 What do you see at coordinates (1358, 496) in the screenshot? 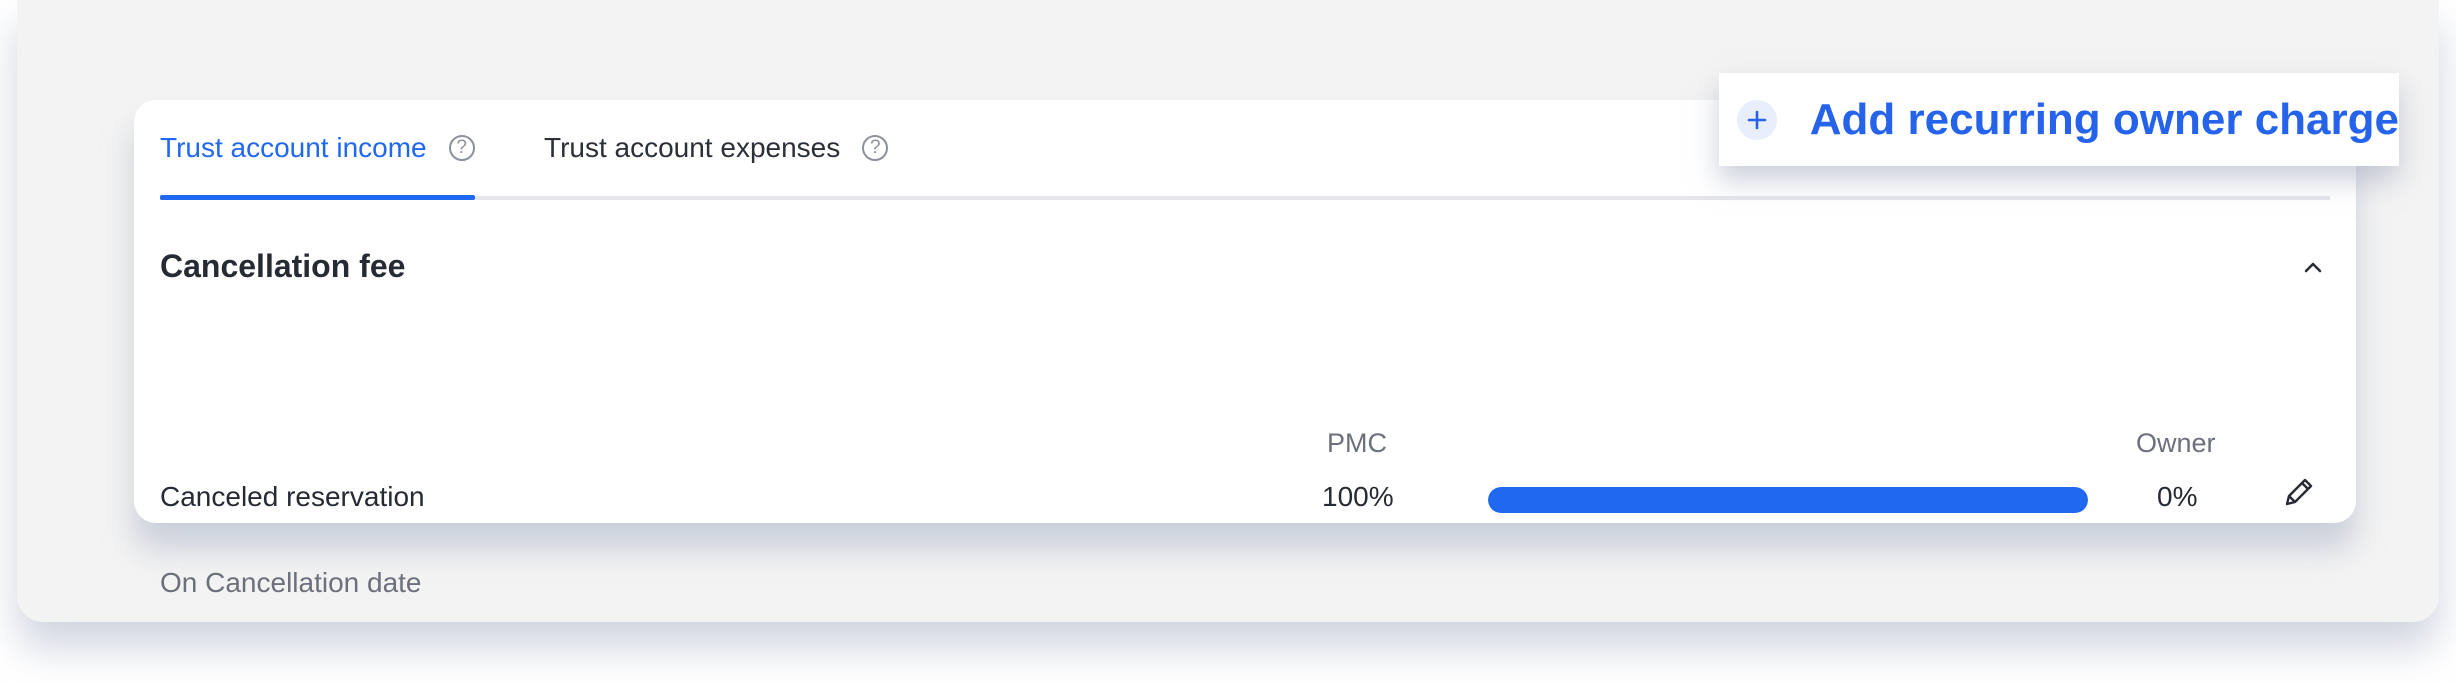
I see `pmc-percent: 100%` at bounding box center [1358, 496].